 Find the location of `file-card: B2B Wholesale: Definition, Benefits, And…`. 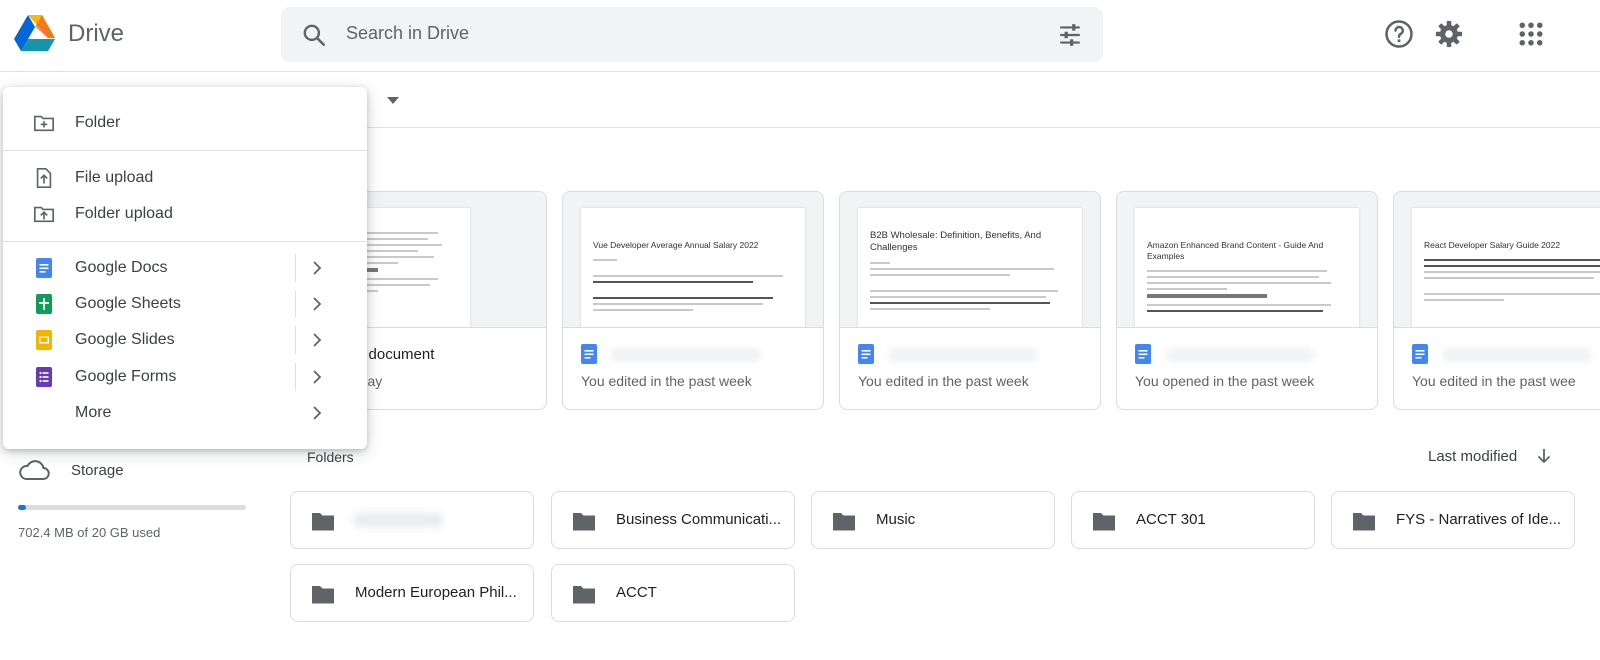

file-card: B2B Wholesale: Definition, Benefits, And… is located at coordinates (970, 300).